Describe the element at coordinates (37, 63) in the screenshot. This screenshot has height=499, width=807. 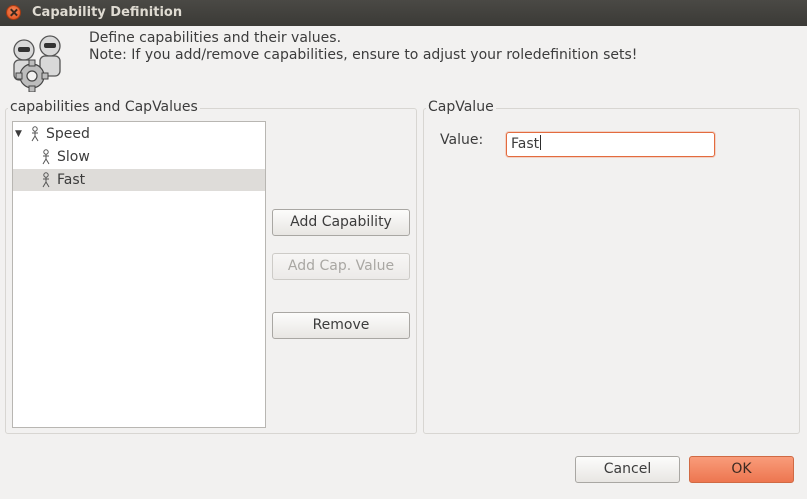
I see `robots-gear-icon` at that location.